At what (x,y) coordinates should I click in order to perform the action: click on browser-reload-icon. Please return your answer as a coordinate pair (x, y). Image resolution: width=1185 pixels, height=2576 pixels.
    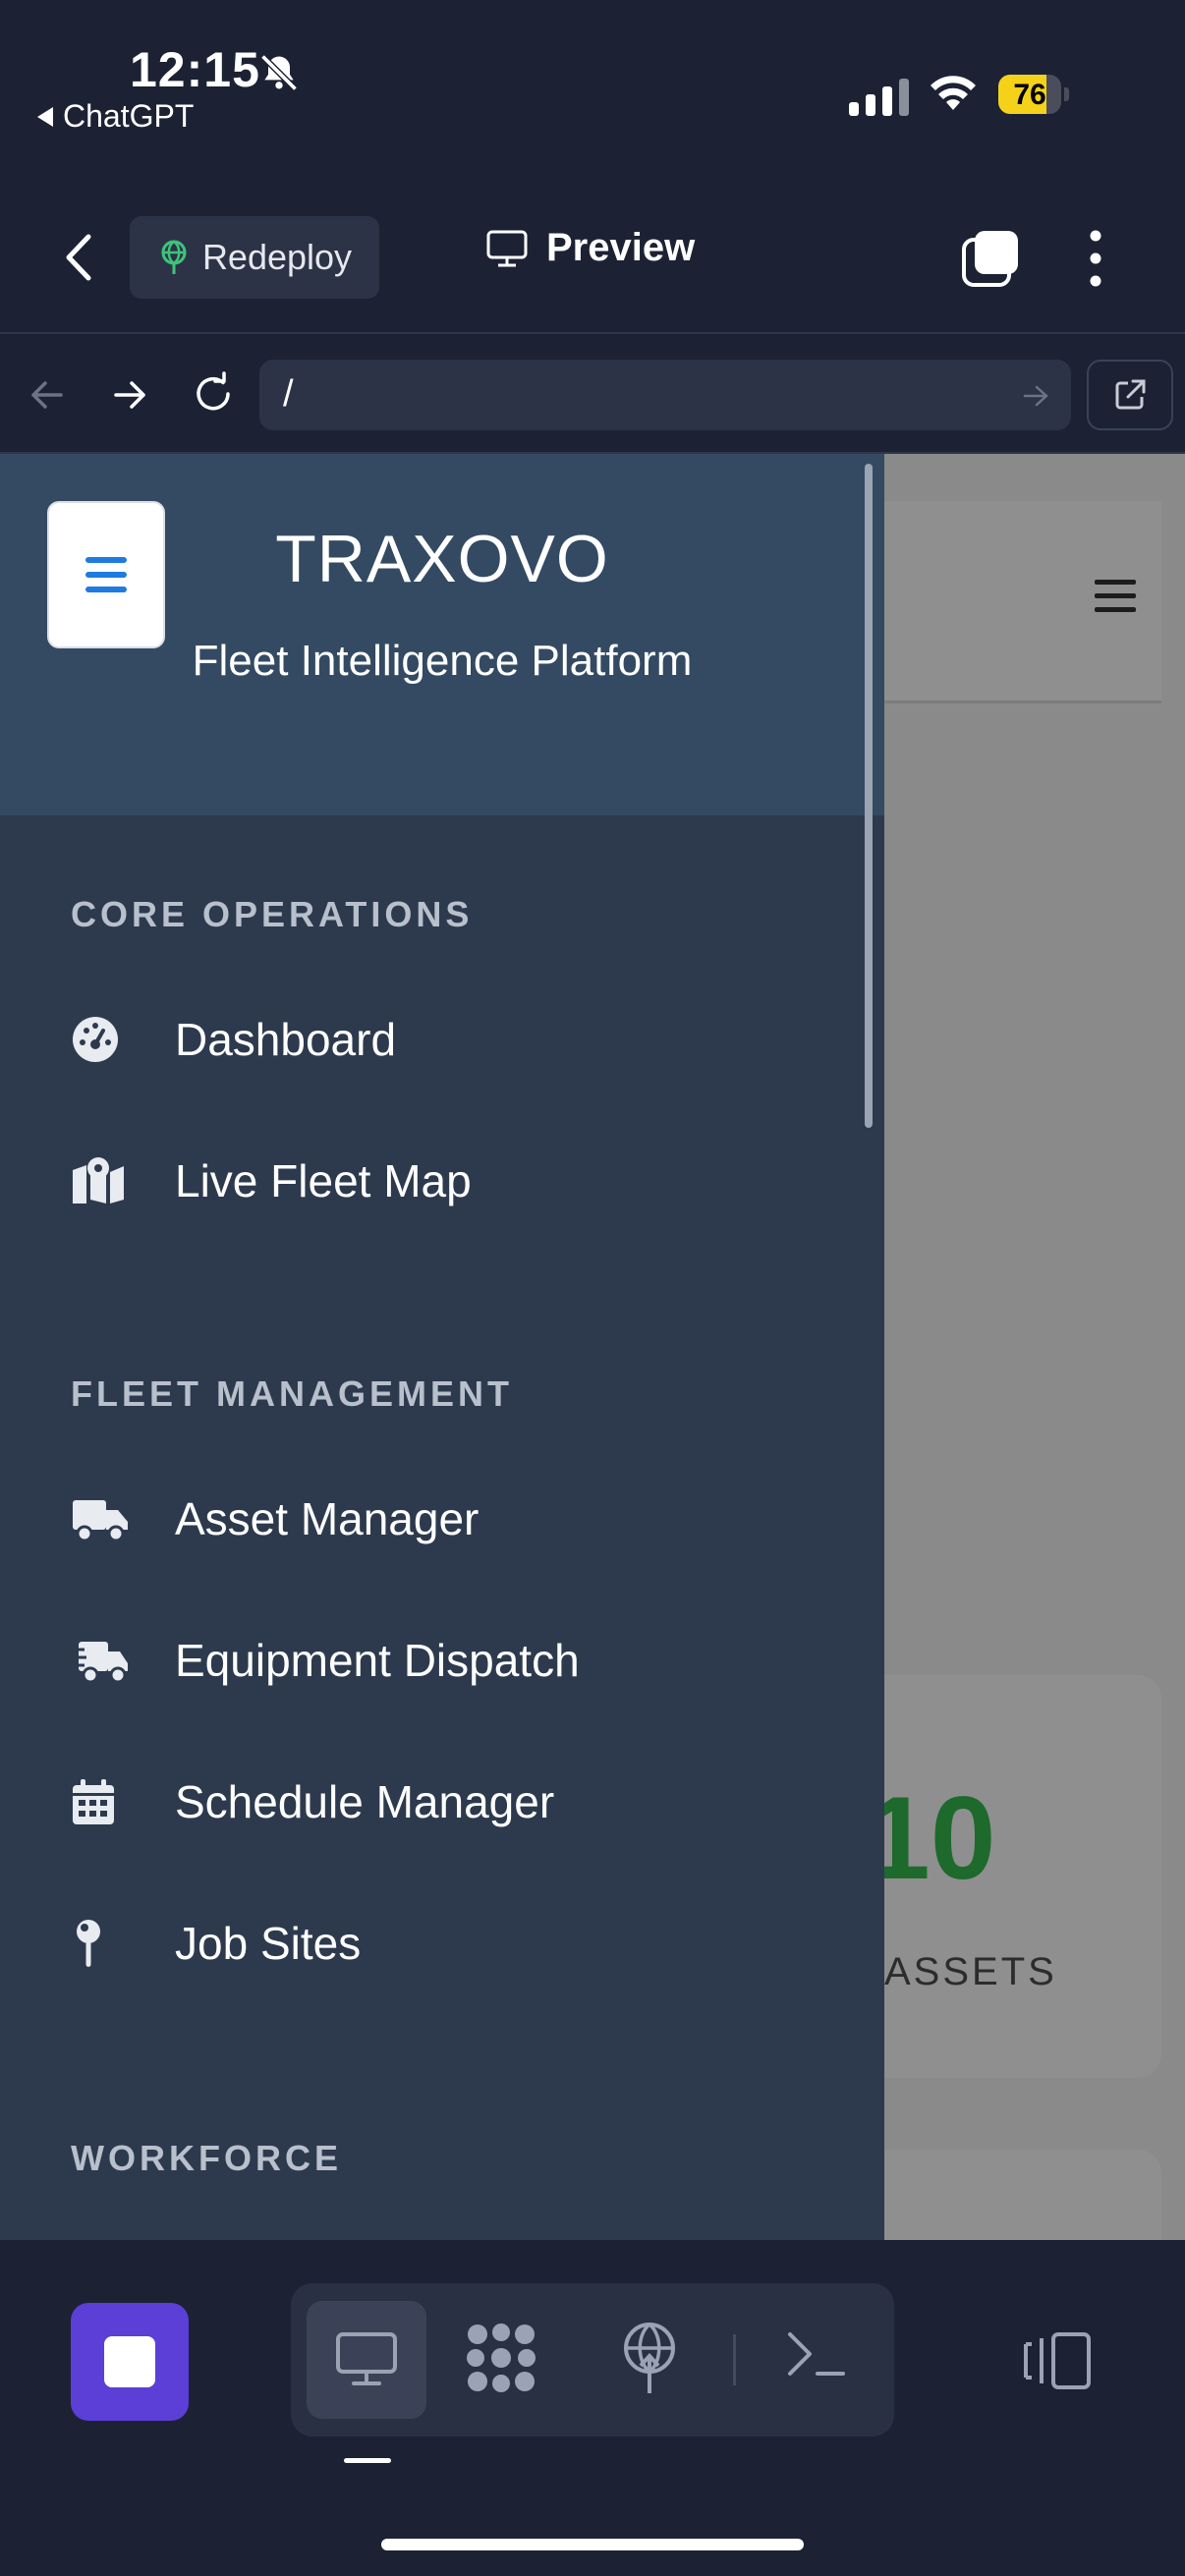
    Looking at the image, I should click on (214, 396).